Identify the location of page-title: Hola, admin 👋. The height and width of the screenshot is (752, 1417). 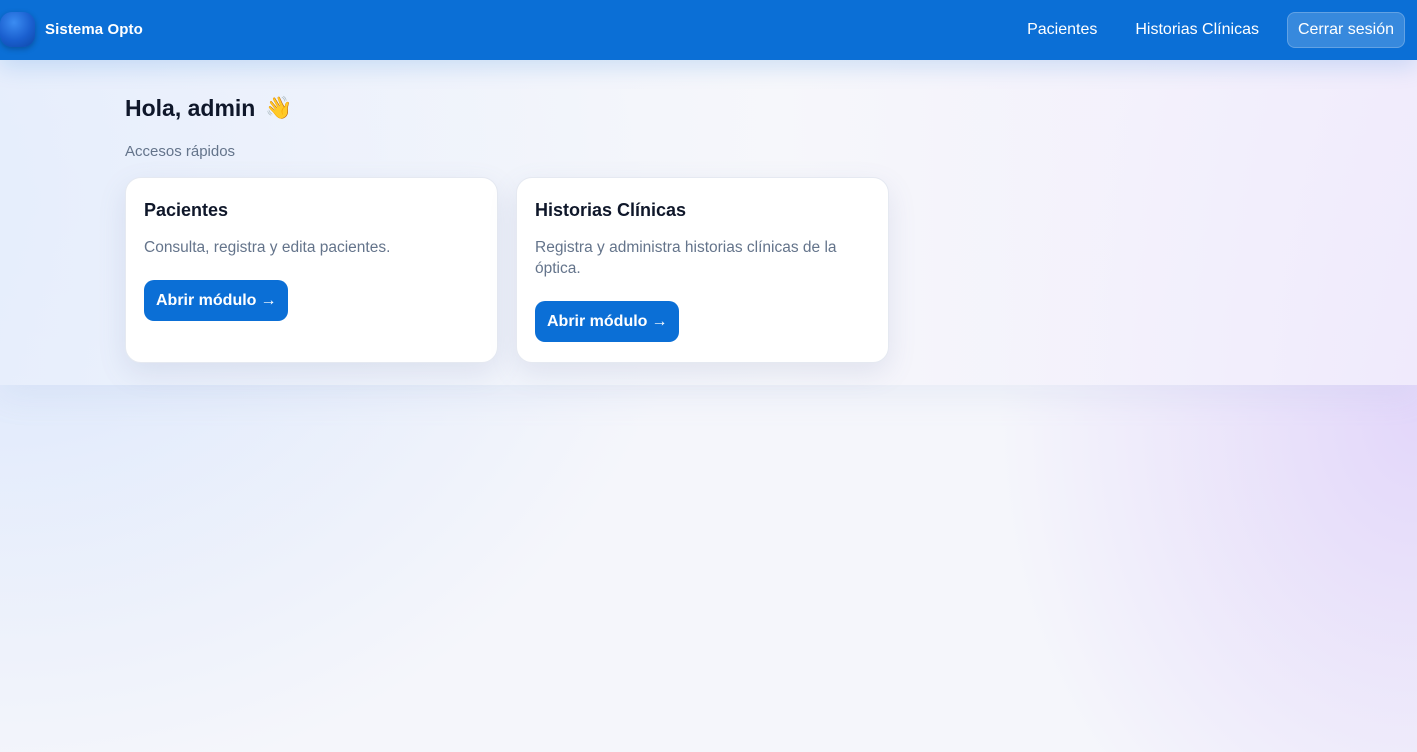
(209, 108).